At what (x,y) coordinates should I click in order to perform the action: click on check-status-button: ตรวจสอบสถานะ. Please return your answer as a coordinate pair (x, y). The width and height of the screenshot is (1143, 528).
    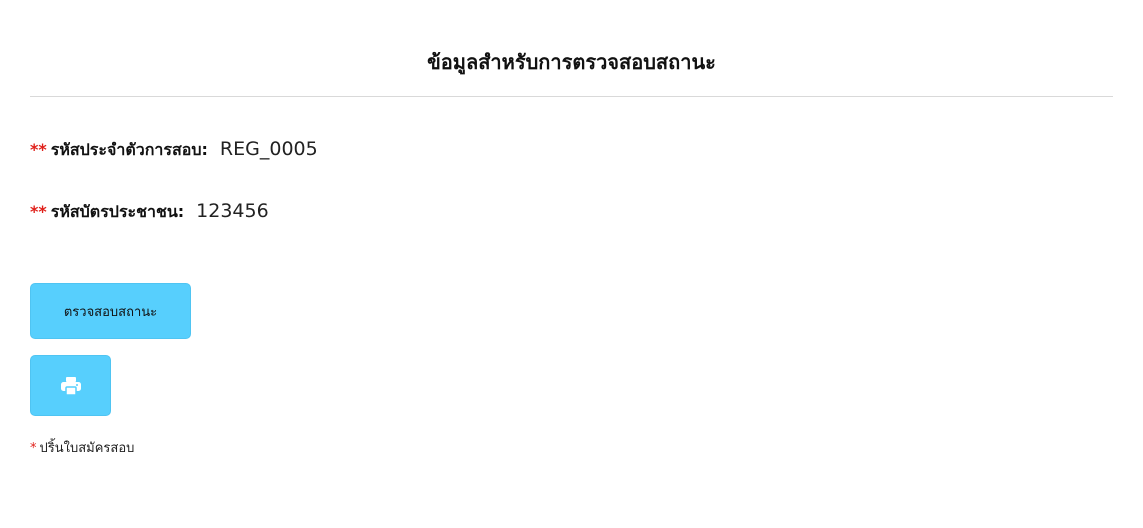
    Looking at the image, I should click on (110, 311).